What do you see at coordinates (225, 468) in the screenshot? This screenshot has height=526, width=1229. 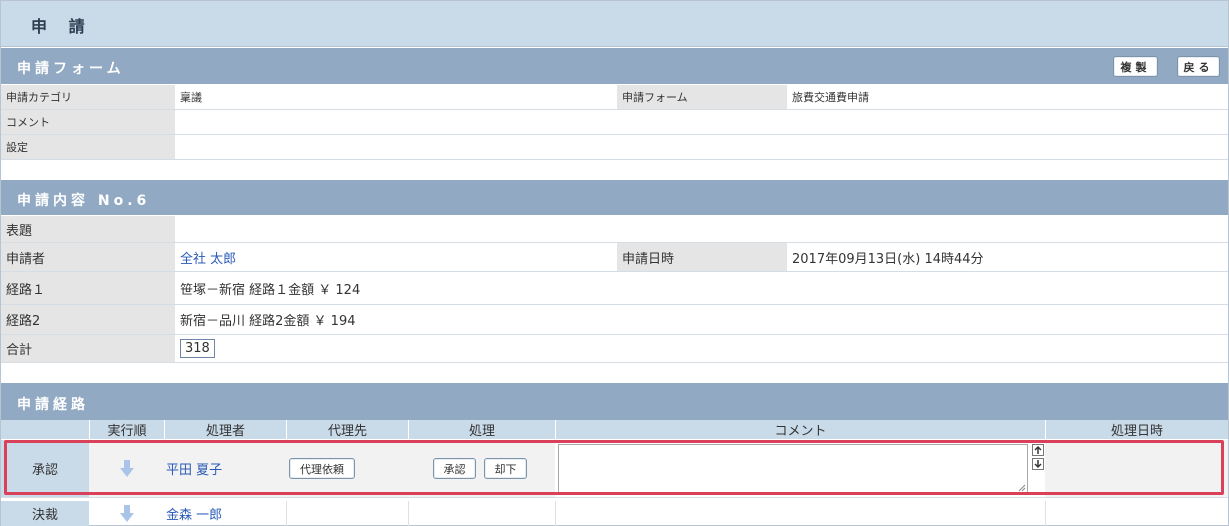 I see `step-processor-cell: 平田 夏子` at bounding box center [225, 468].